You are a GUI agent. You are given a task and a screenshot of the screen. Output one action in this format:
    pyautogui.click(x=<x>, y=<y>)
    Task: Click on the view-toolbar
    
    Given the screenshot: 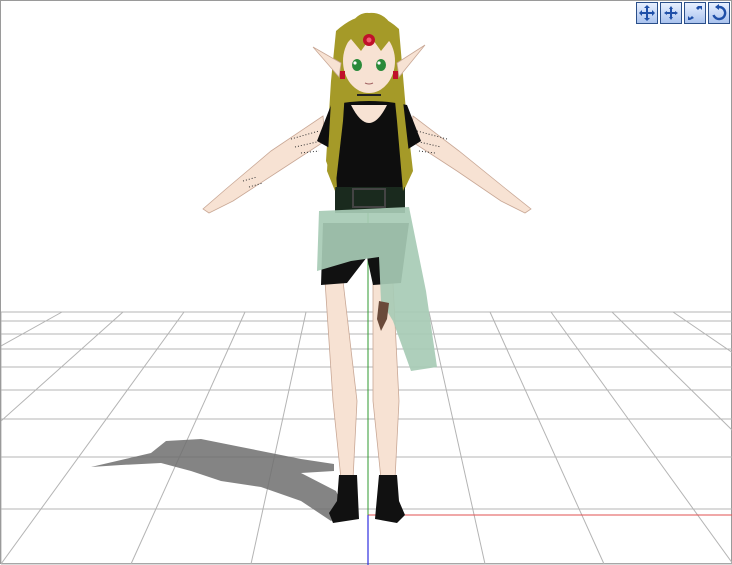 What is the action you would take?
    pyautogui.click(x=683, y=13)
    